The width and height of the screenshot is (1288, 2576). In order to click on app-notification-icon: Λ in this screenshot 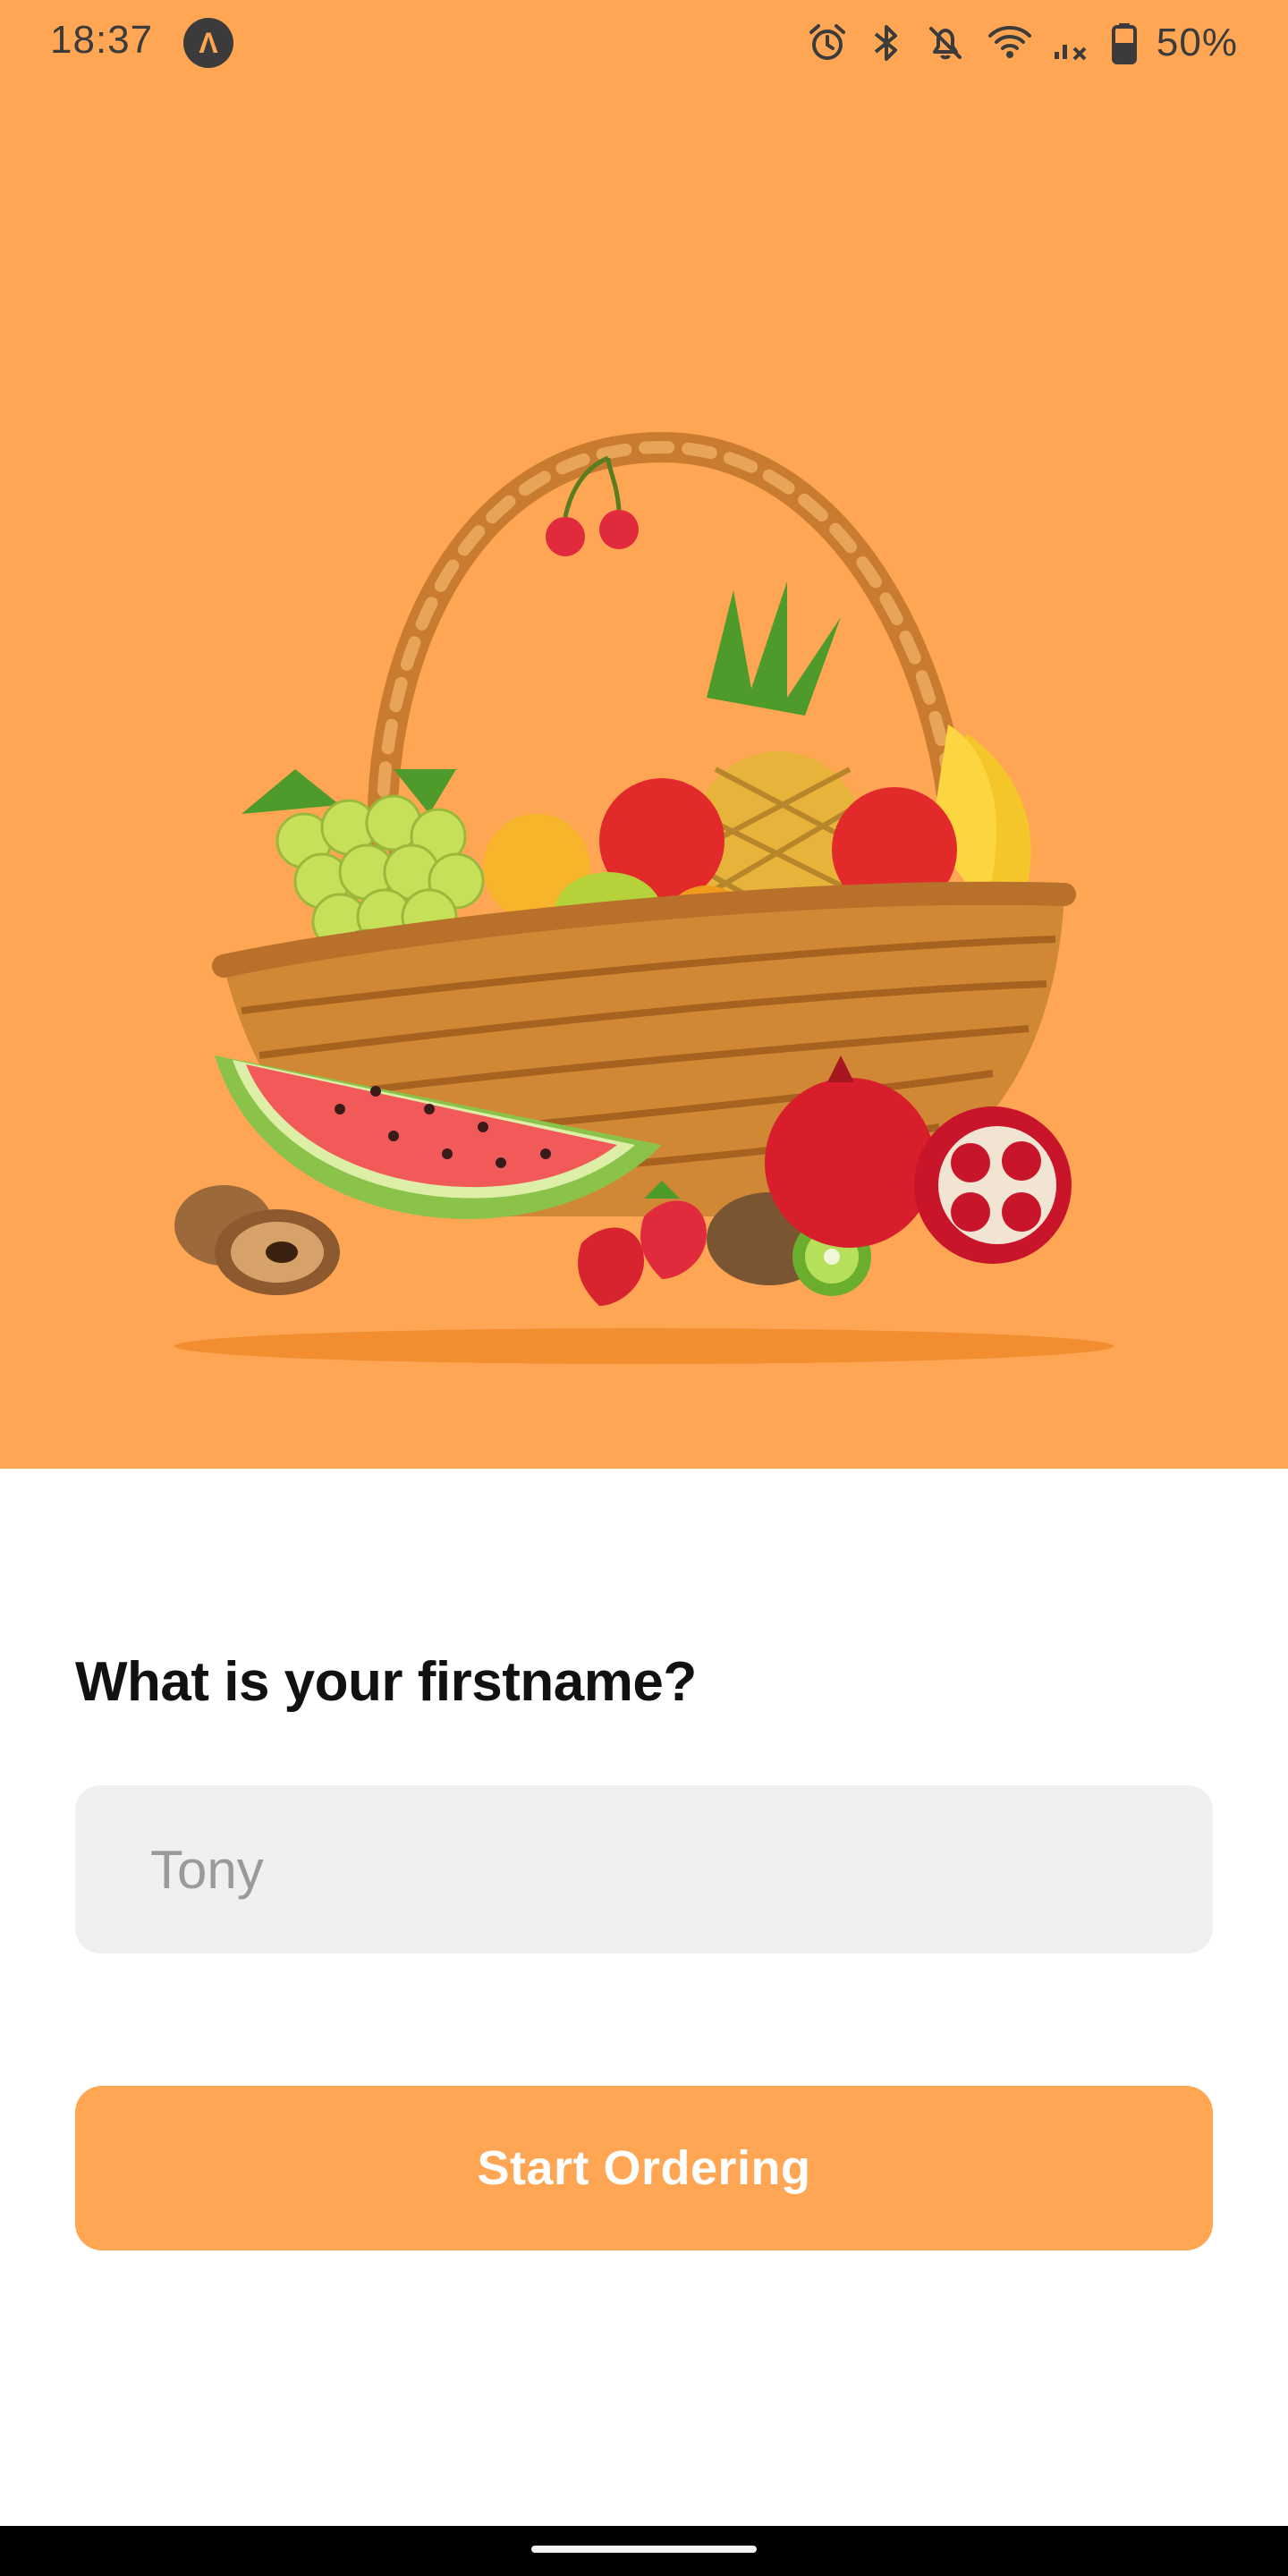, I will do `click(208, 43)`.